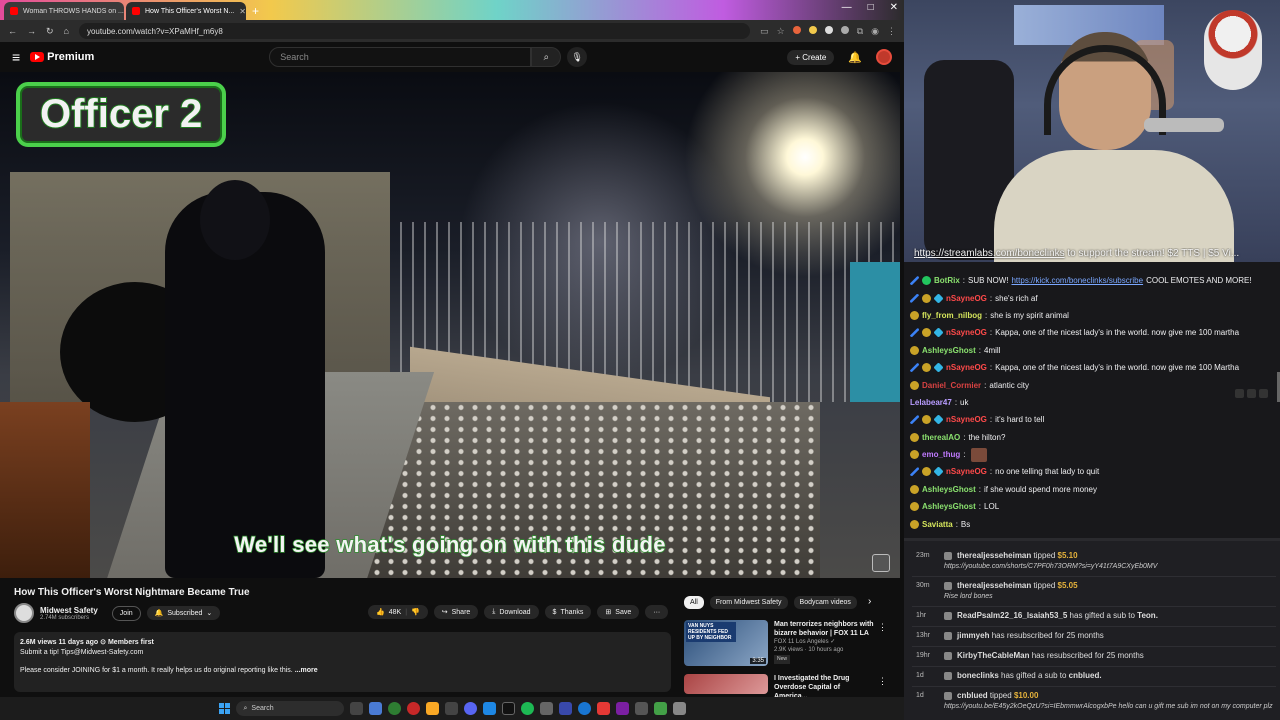  I want to click on chat-username: Saviatta, so click(937, 524).